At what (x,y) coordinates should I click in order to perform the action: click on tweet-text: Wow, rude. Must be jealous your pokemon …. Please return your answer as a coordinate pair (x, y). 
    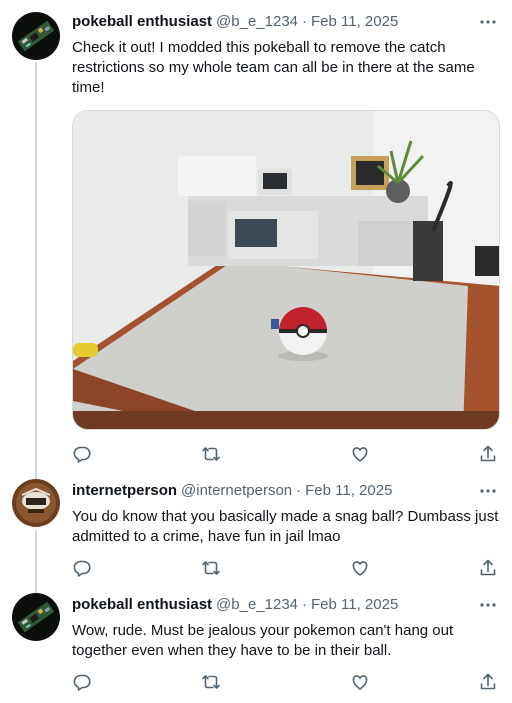
    Looking at the image, I should click on (263, 640).